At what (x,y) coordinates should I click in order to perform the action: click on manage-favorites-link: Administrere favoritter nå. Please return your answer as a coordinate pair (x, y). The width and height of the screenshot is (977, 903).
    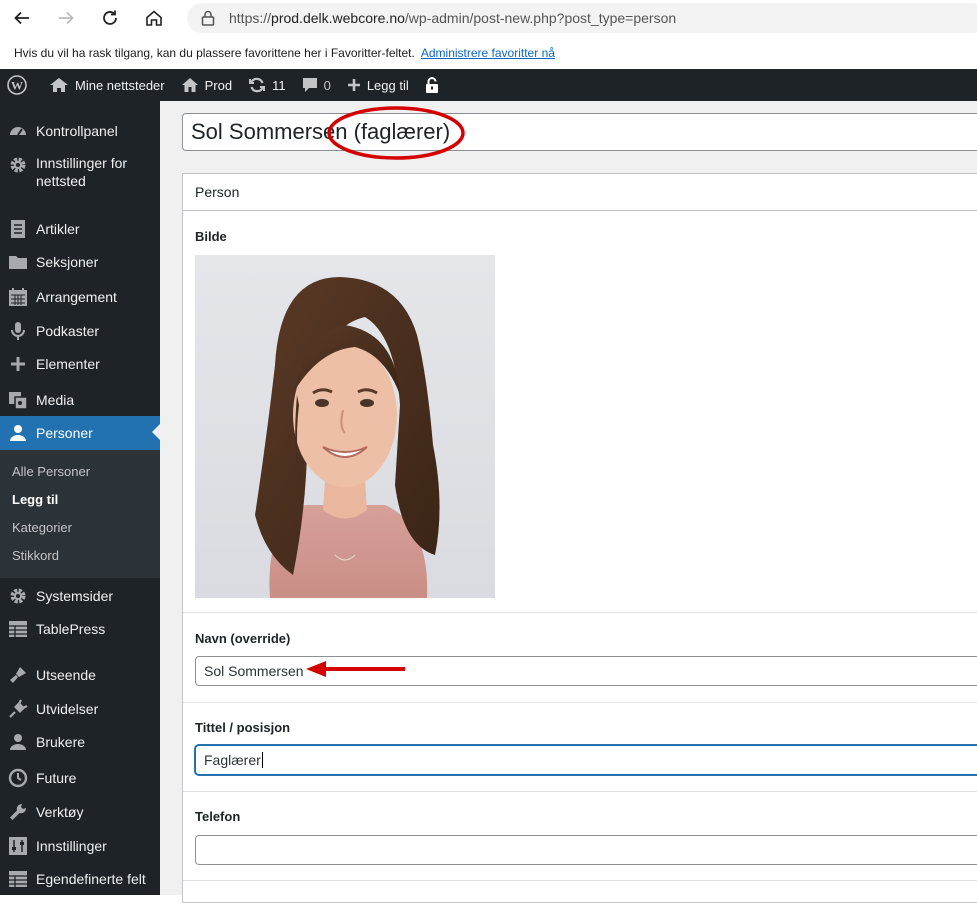
    Looking at the image, I should click on (488, 53).